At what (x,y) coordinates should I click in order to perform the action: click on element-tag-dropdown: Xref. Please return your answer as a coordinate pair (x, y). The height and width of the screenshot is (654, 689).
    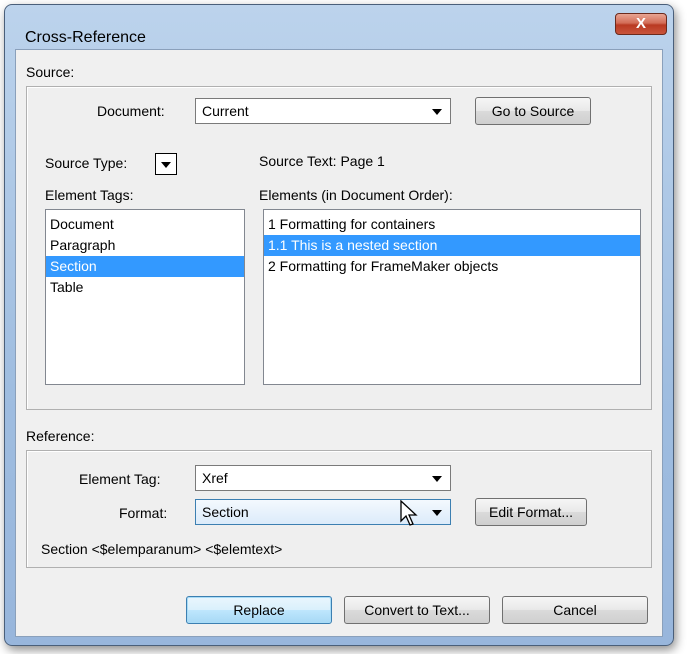
    Looking at the image, I should click on (323, 478).